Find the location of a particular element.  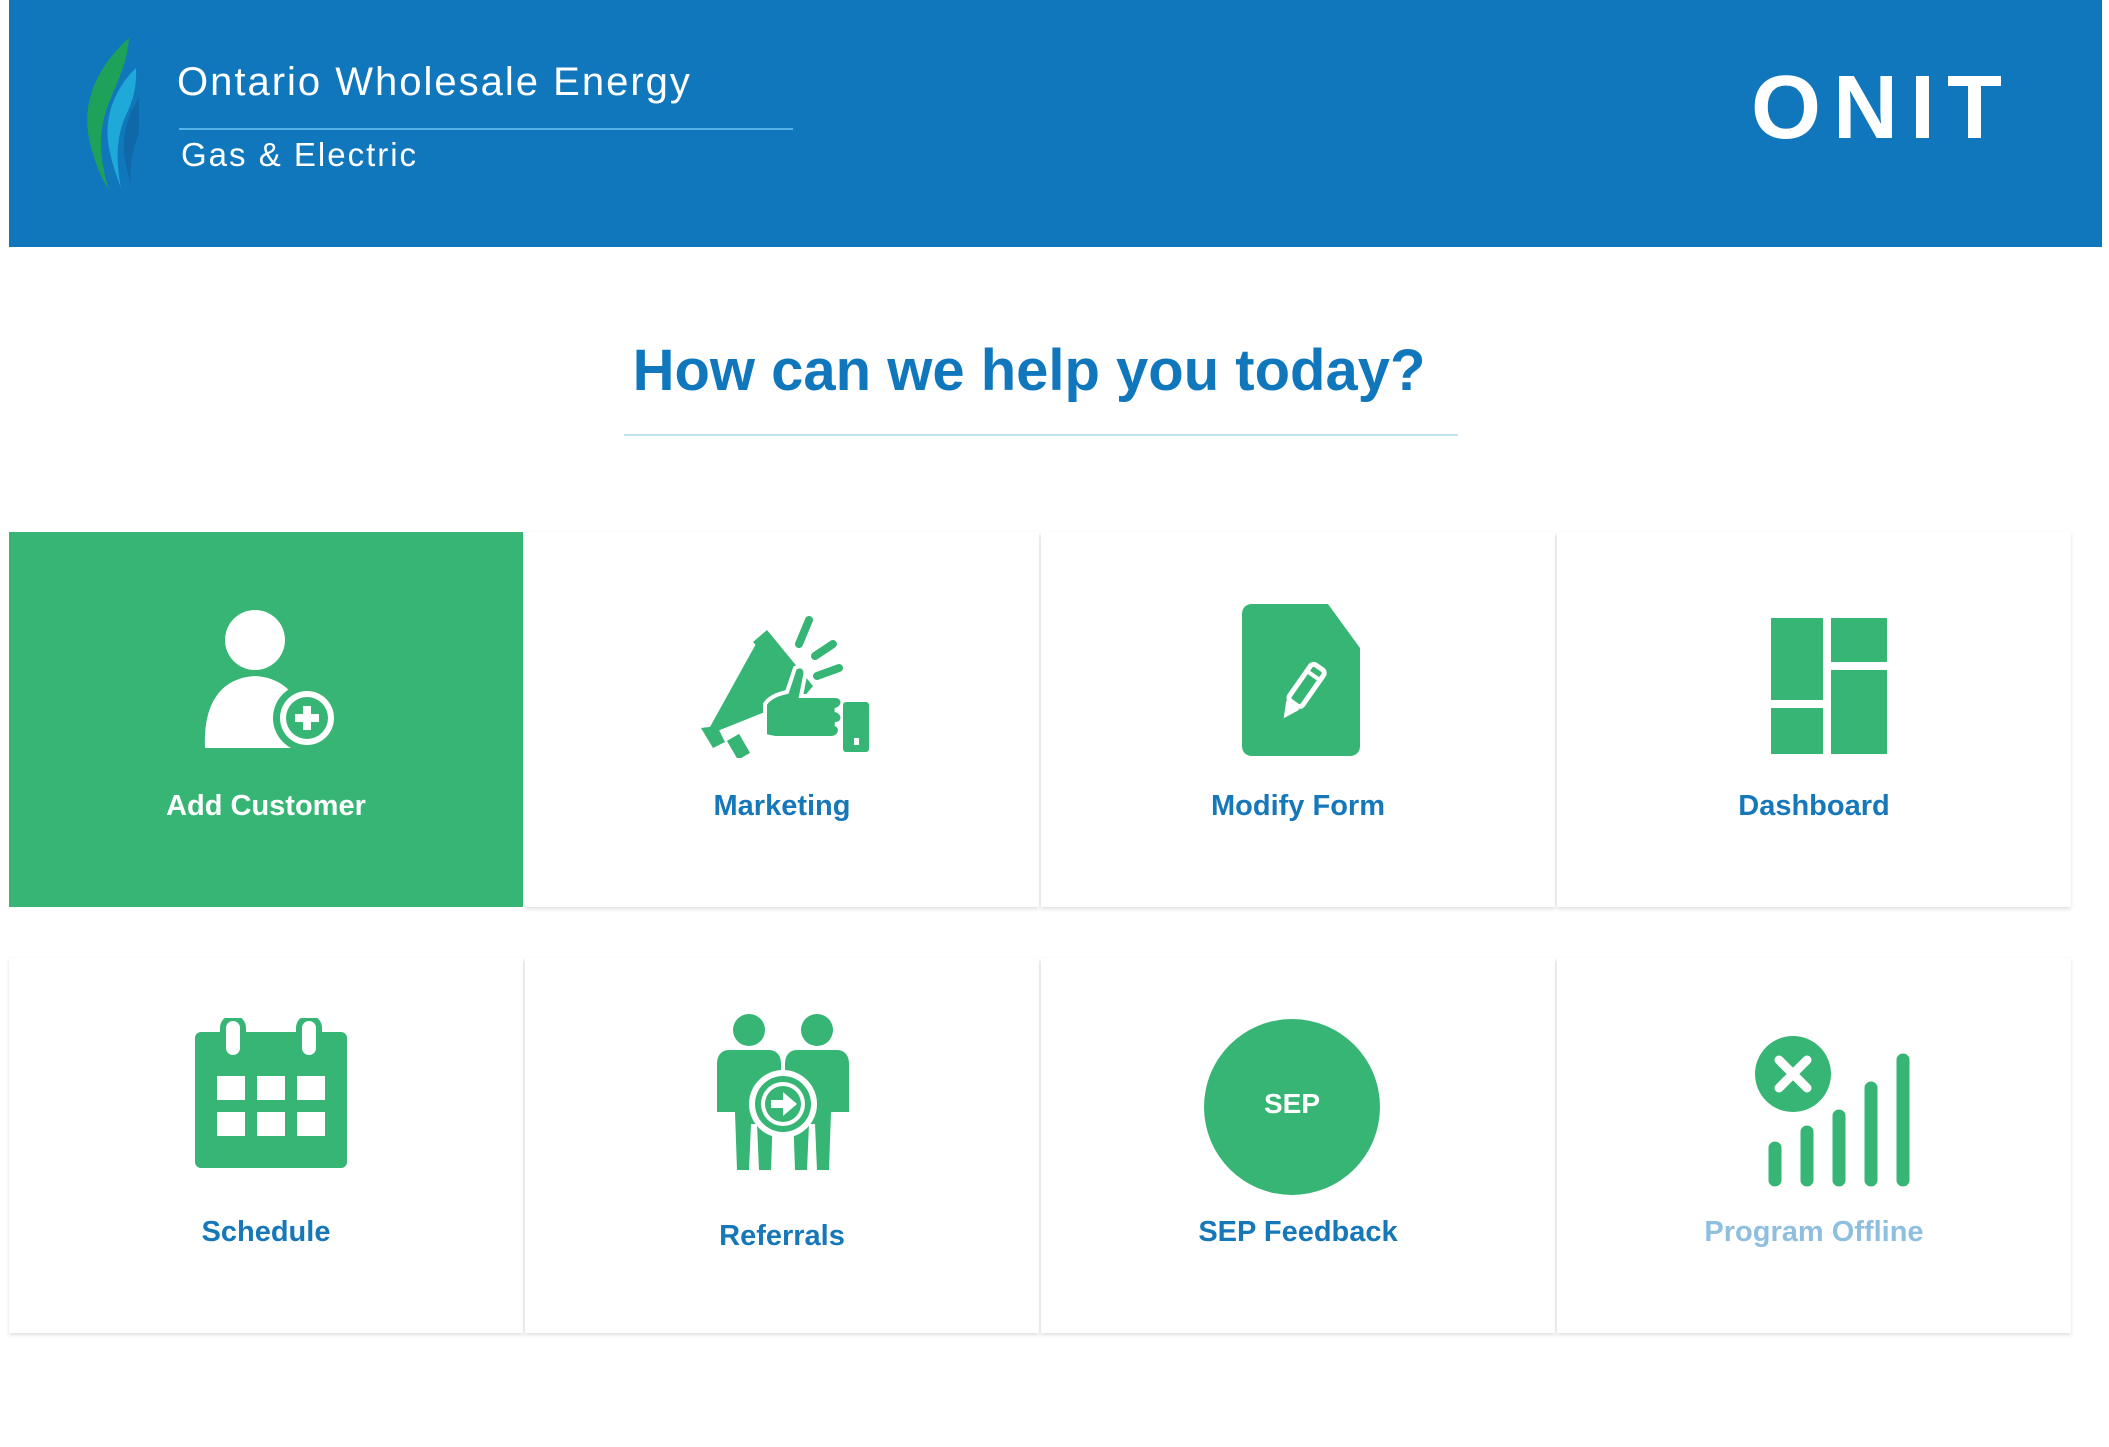

modify-form-tile: Modify Form is located at coordinates (1298, 719).